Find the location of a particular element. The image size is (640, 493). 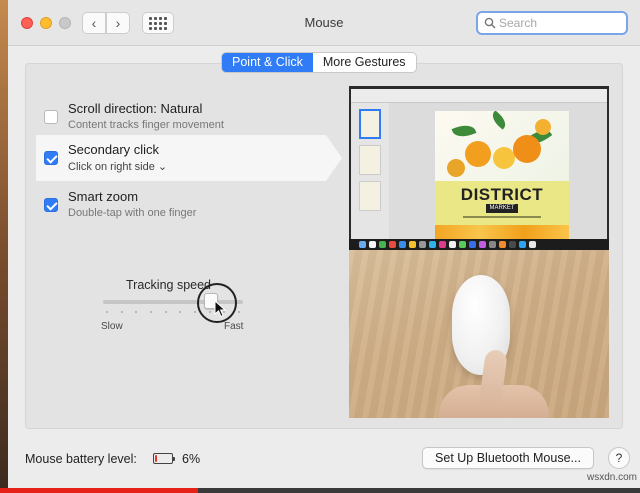

slow-label: Slow is located at coordinates (112, 326).